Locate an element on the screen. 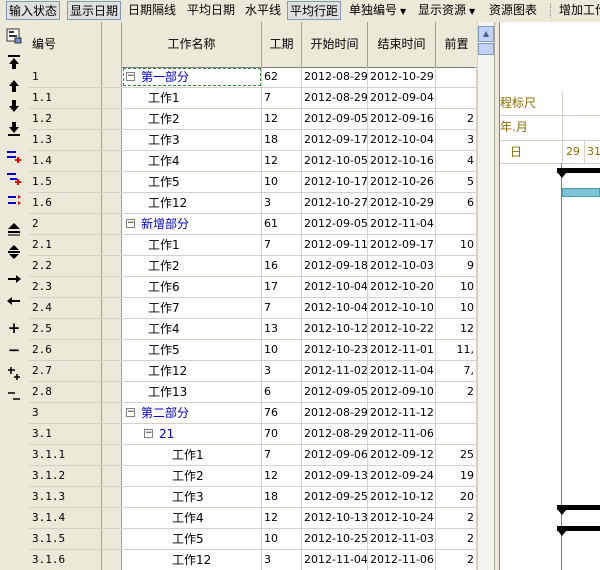 The height and width of the screenshot is (570, 600). row-id-cell: 1.6 is located at coordinates (65, 203).